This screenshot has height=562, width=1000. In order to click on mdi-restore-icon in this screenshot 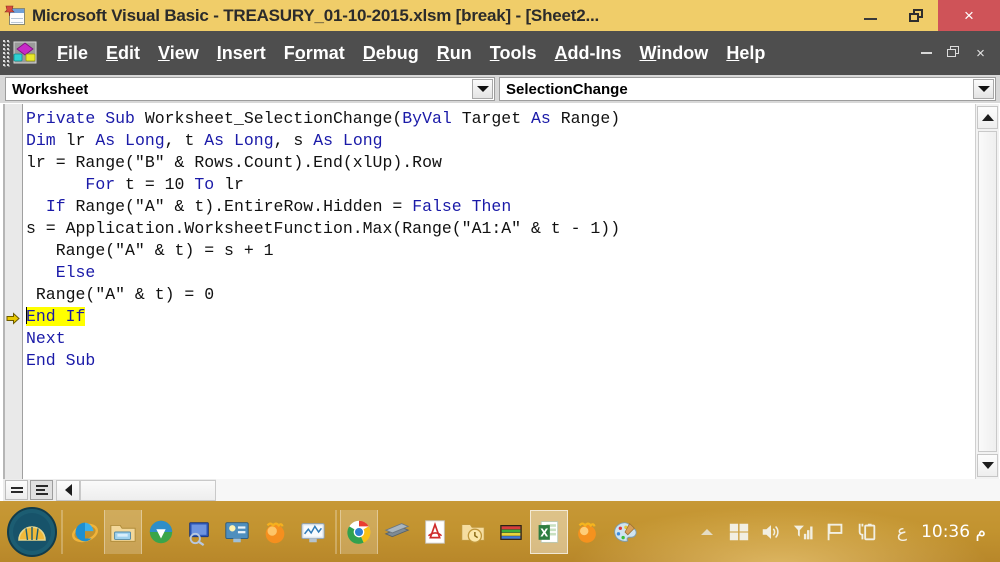, I will do `click(953, 51)`.